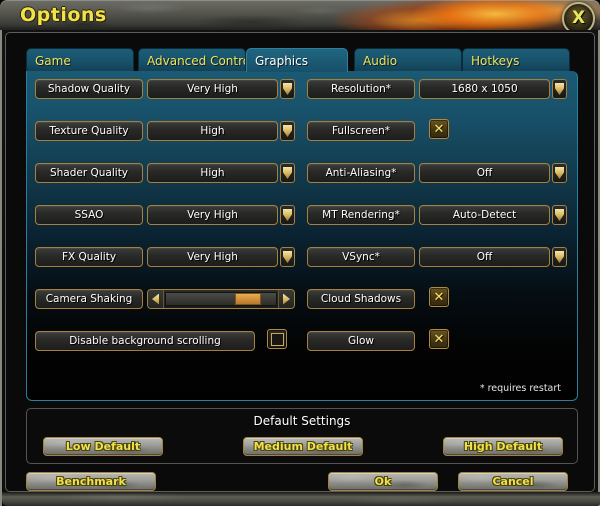 The height and width of the screenshot is (506, 600). I want to click on dropdown-value-fx-quality: Very High, so click(212, 257).